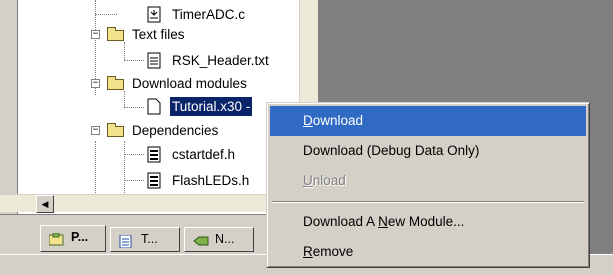 The width and height of the screenshot is (613, 275). Describe the element at coordinates (428, 202) in the screenshot. I see `menu-separator` at that location.